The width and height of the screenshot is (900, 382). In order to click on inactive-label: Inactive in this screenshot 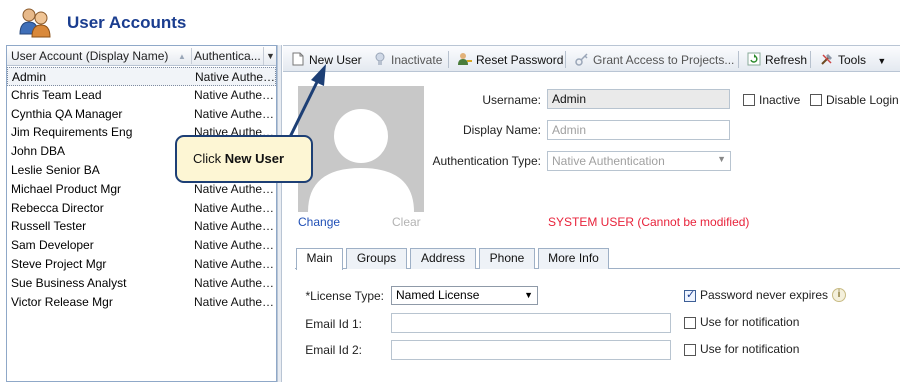, I will do `click(780, 100)`.